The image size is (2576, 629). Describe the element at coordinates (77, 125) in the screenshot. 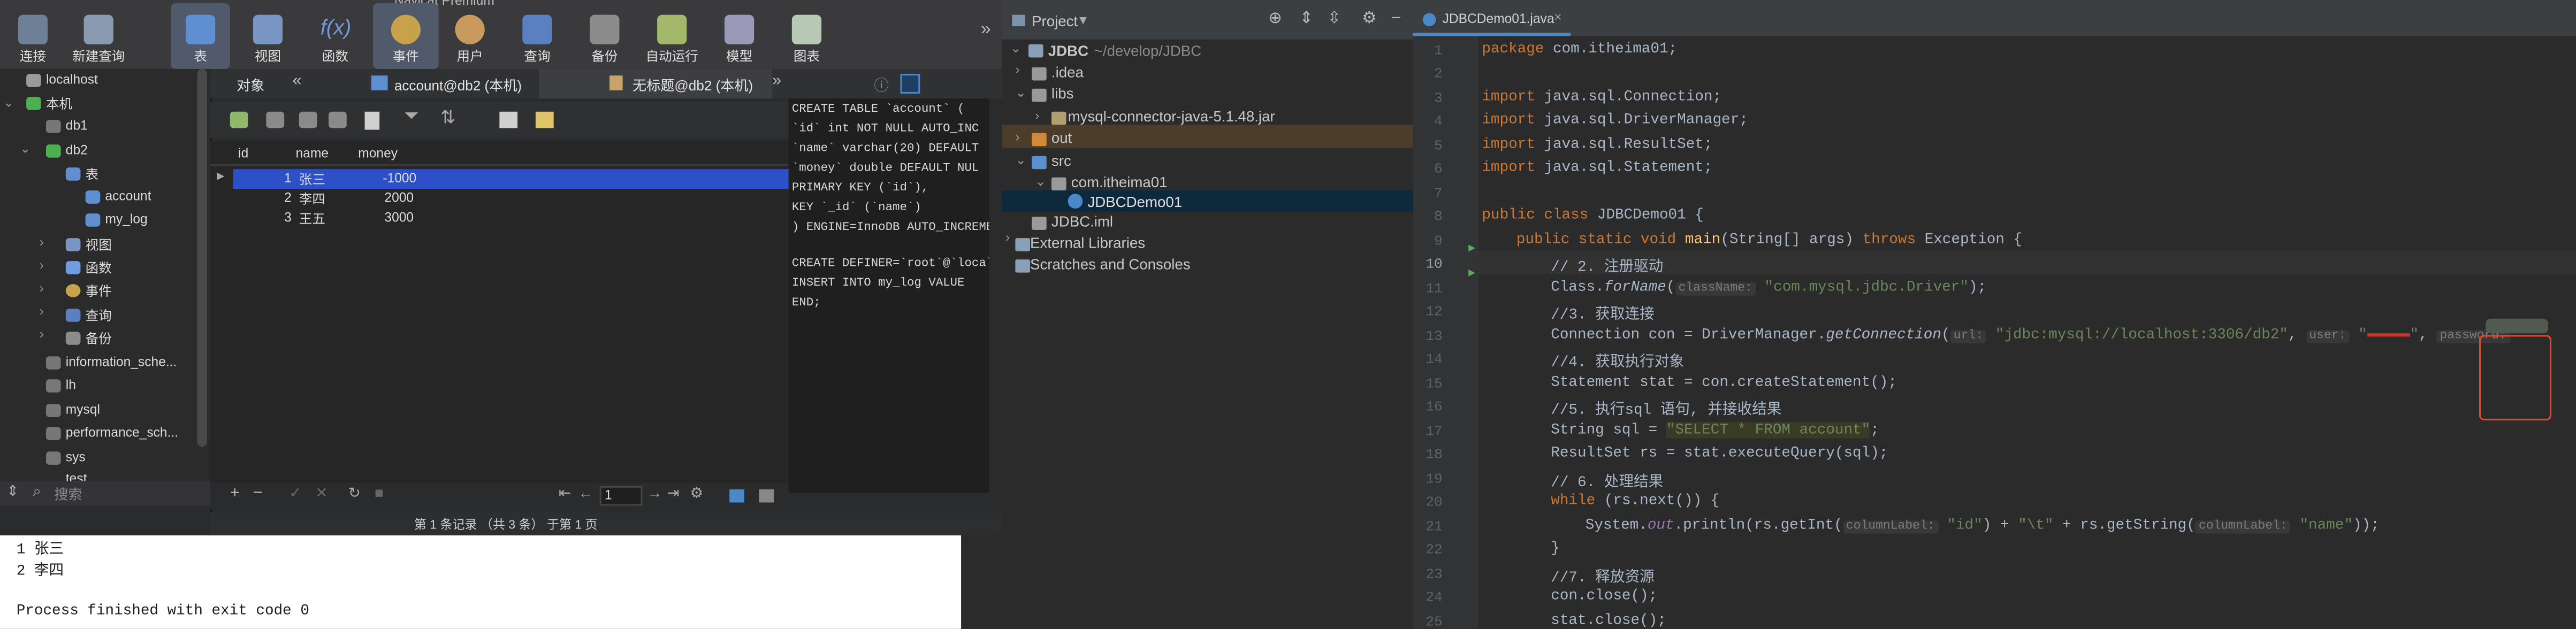

I see `tree-item-db1: db1` at that location.